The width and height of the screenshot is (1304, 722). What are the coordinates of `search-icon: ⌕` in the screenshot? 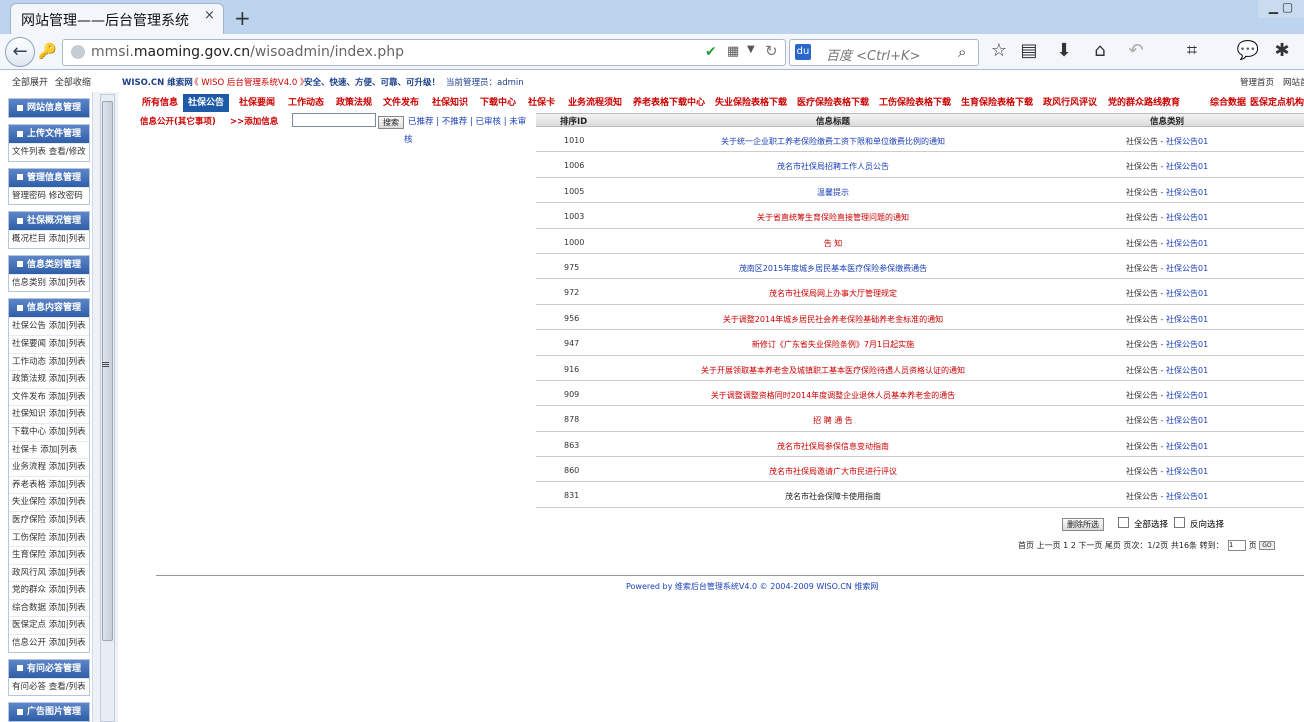 It's located at (962, 52).